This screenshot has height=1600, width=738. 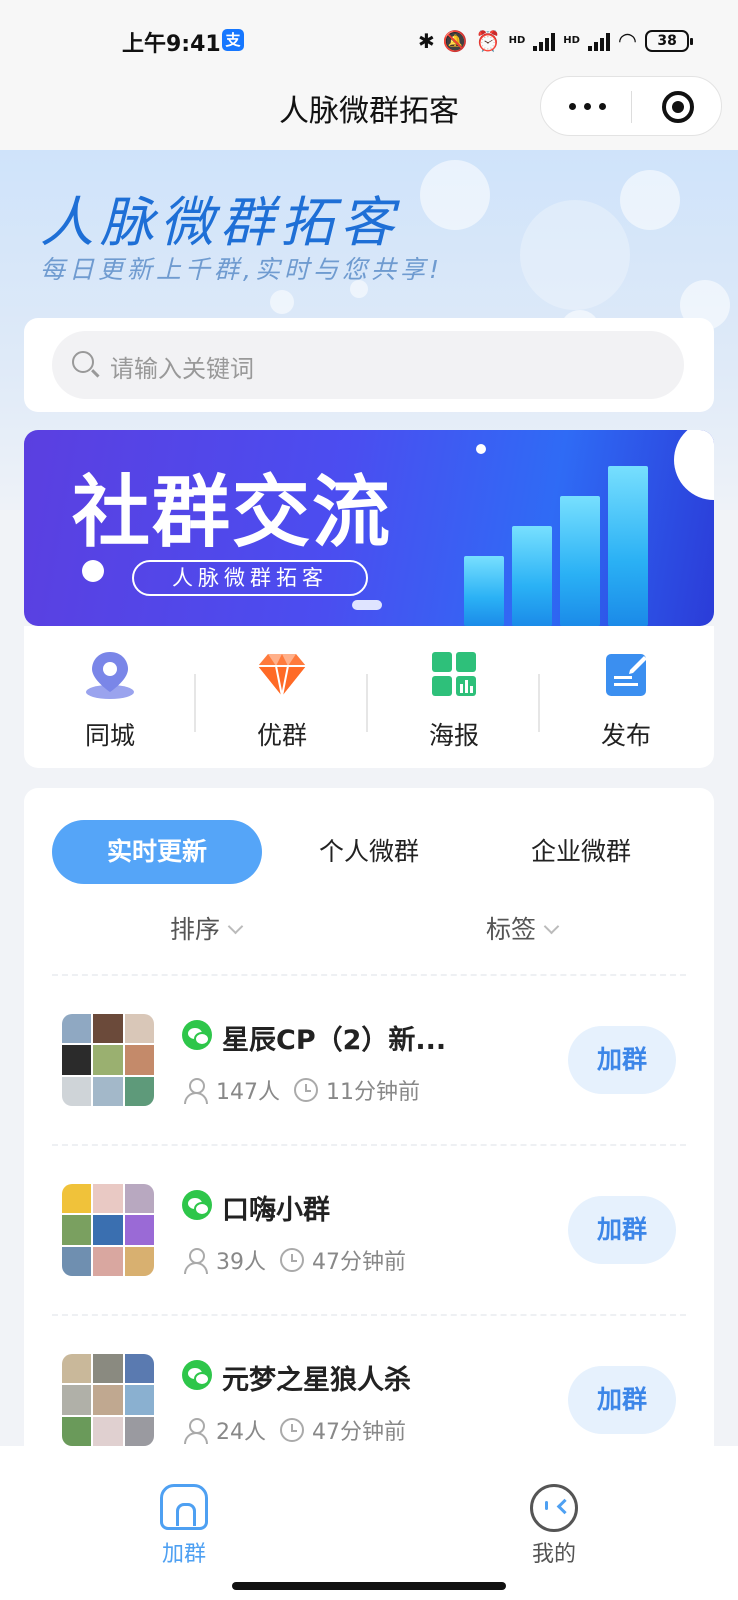 I want to click on close-target-icon, so click(x=678, y=107).